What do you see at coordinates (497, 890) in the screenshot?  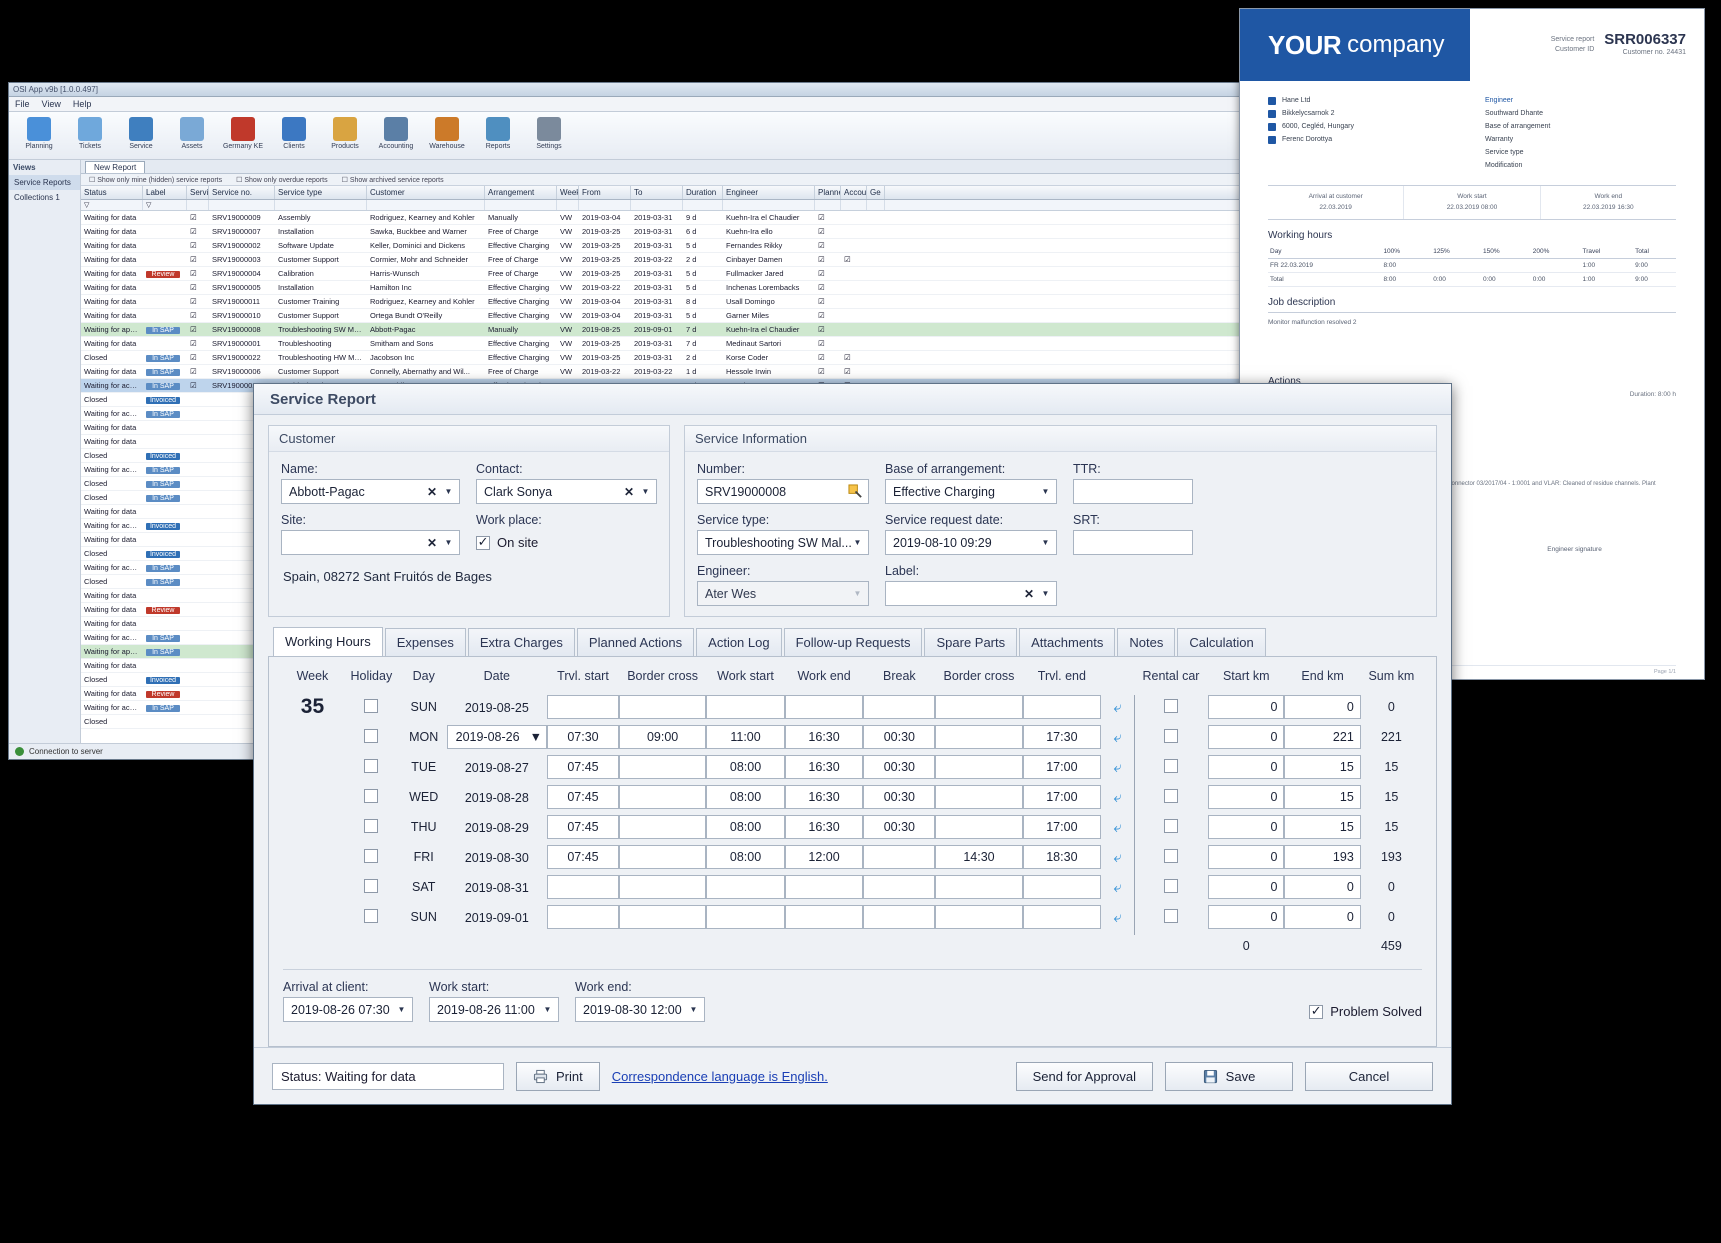 I see `wh-date-cell: 2019-08-31` at bounding box center [497, 890].